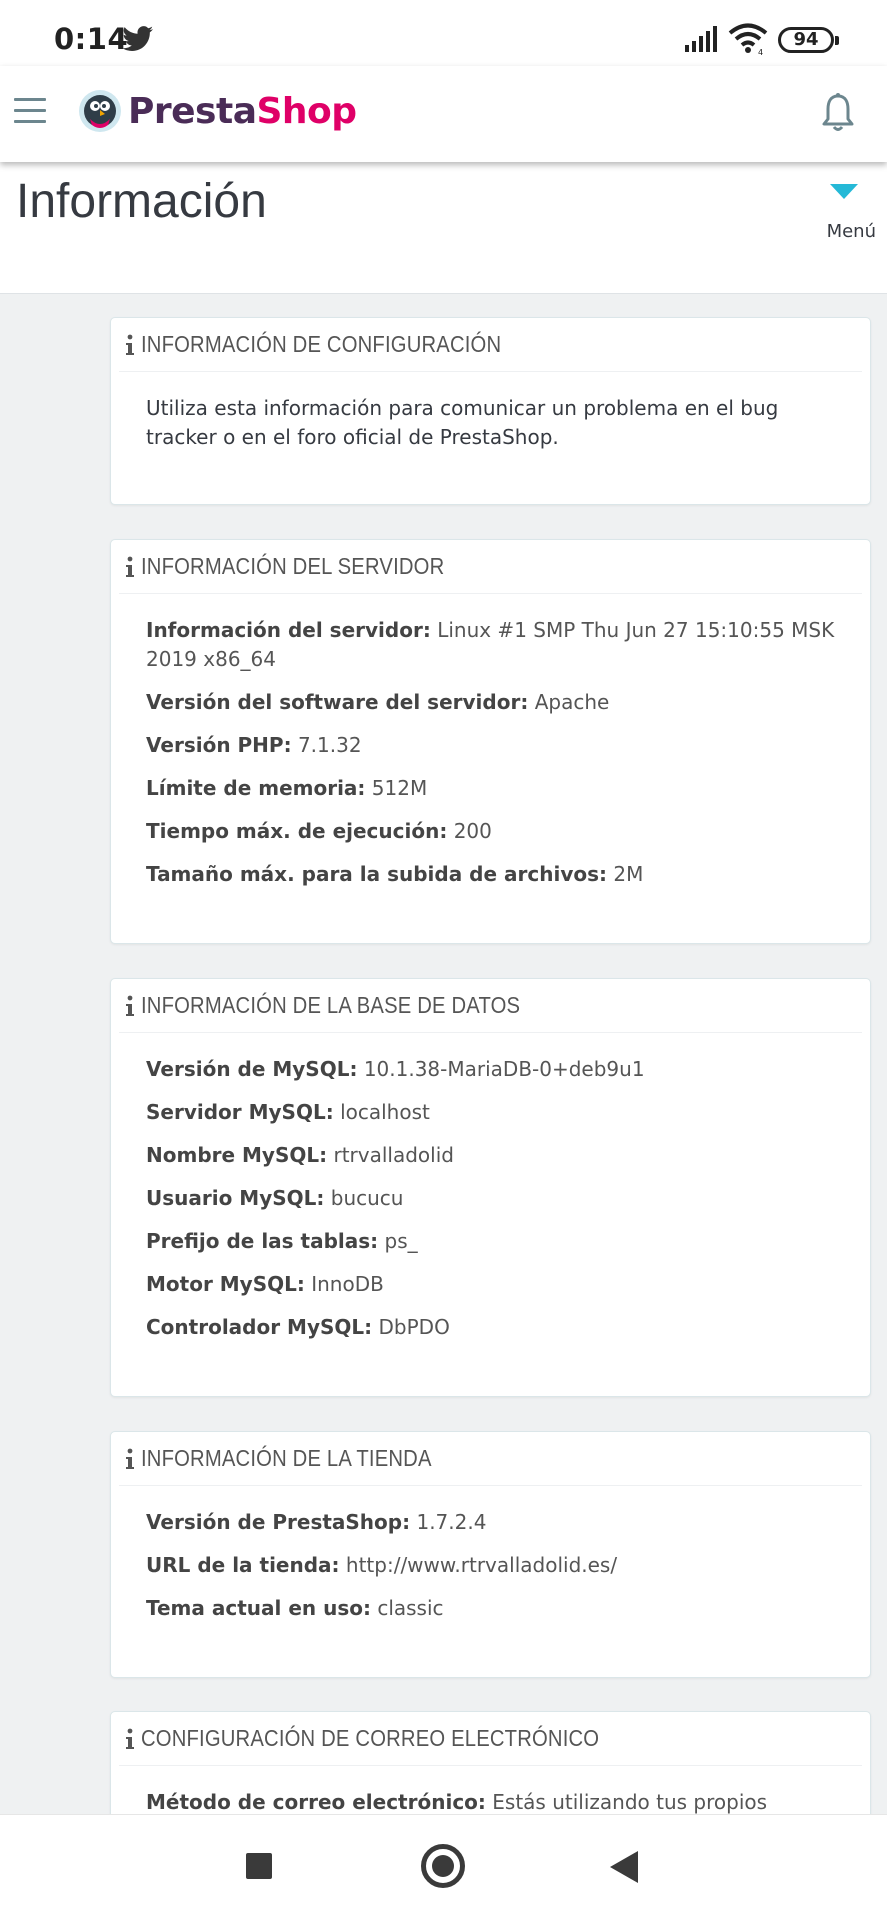 The height and width of the screenshot is (1920, 887). I want to click on panel-heading: INFORMACIÓN DE CONFIGURACIÓN, so click(490, 345).